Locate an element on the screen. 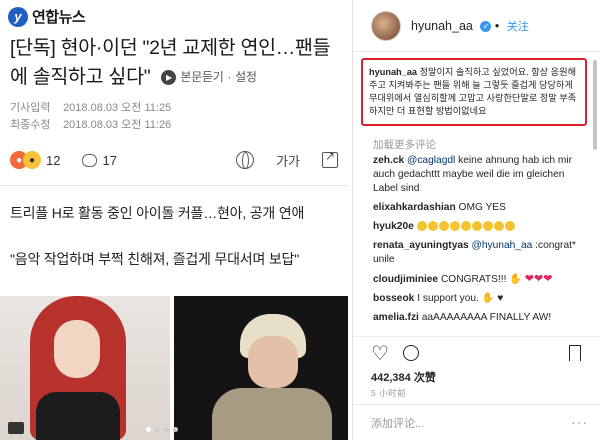 Image resolution: width=600 pixels, height=440 pixels. list-item: hyuk20e is located at coordinates (482, 227).